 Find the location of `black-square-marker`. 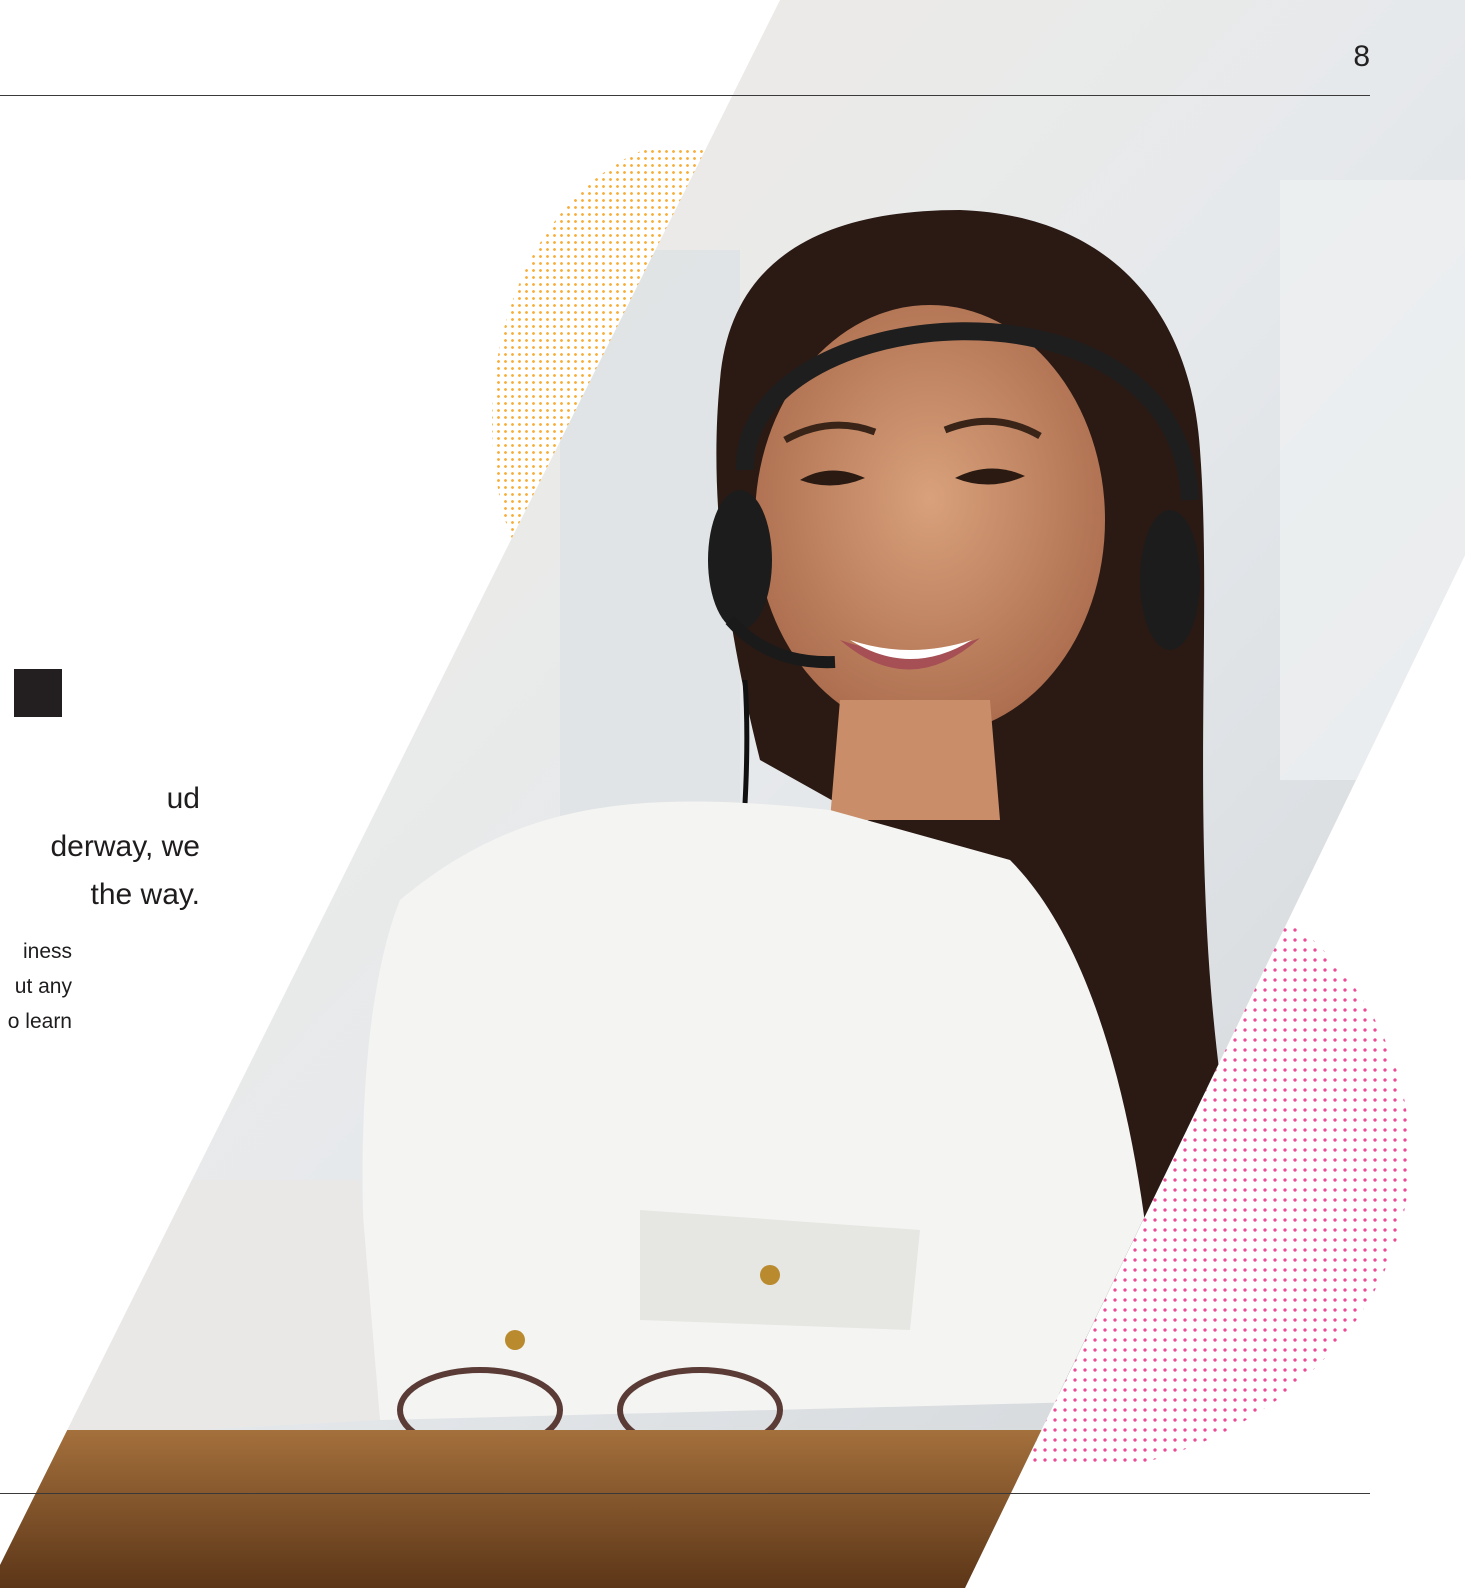

black-square-marker is located at coordinates (38, 693).